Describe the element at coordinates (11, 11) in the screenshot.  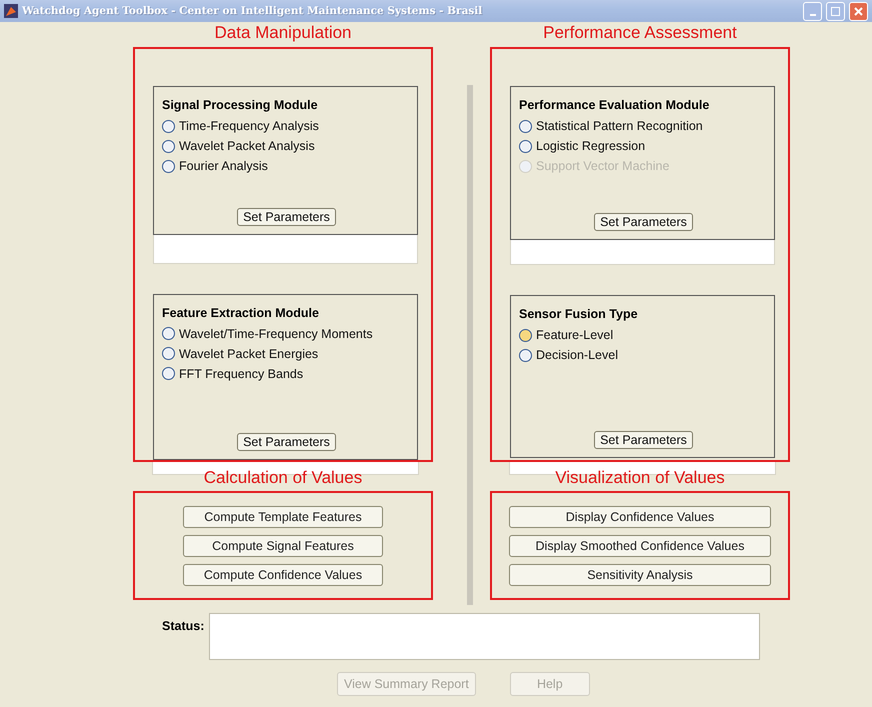
I see `app-logo-icon` at that location.